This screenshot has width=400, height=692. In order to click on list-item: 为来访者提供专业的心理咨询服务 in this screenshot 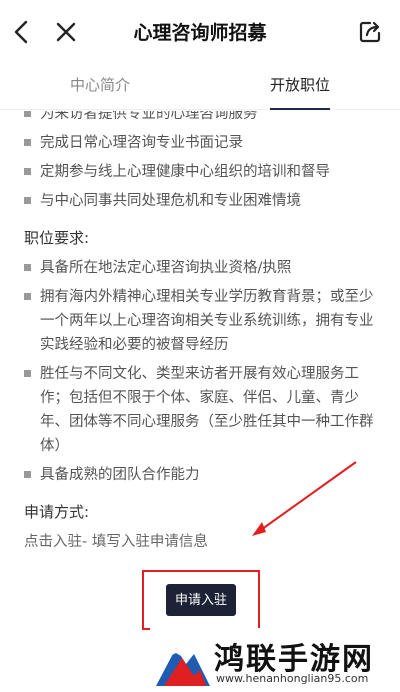, I will do `click(203, 118)`.